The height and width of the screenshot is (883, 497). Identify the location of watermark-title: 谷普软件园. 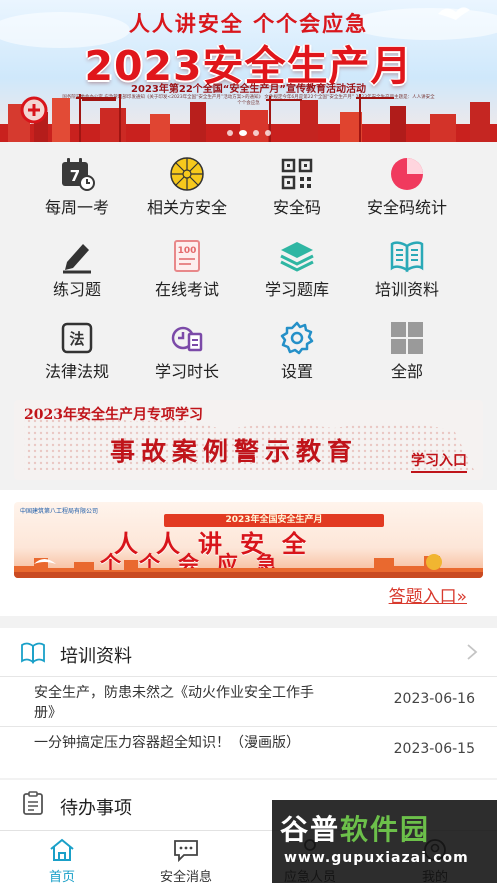
(355, 828).